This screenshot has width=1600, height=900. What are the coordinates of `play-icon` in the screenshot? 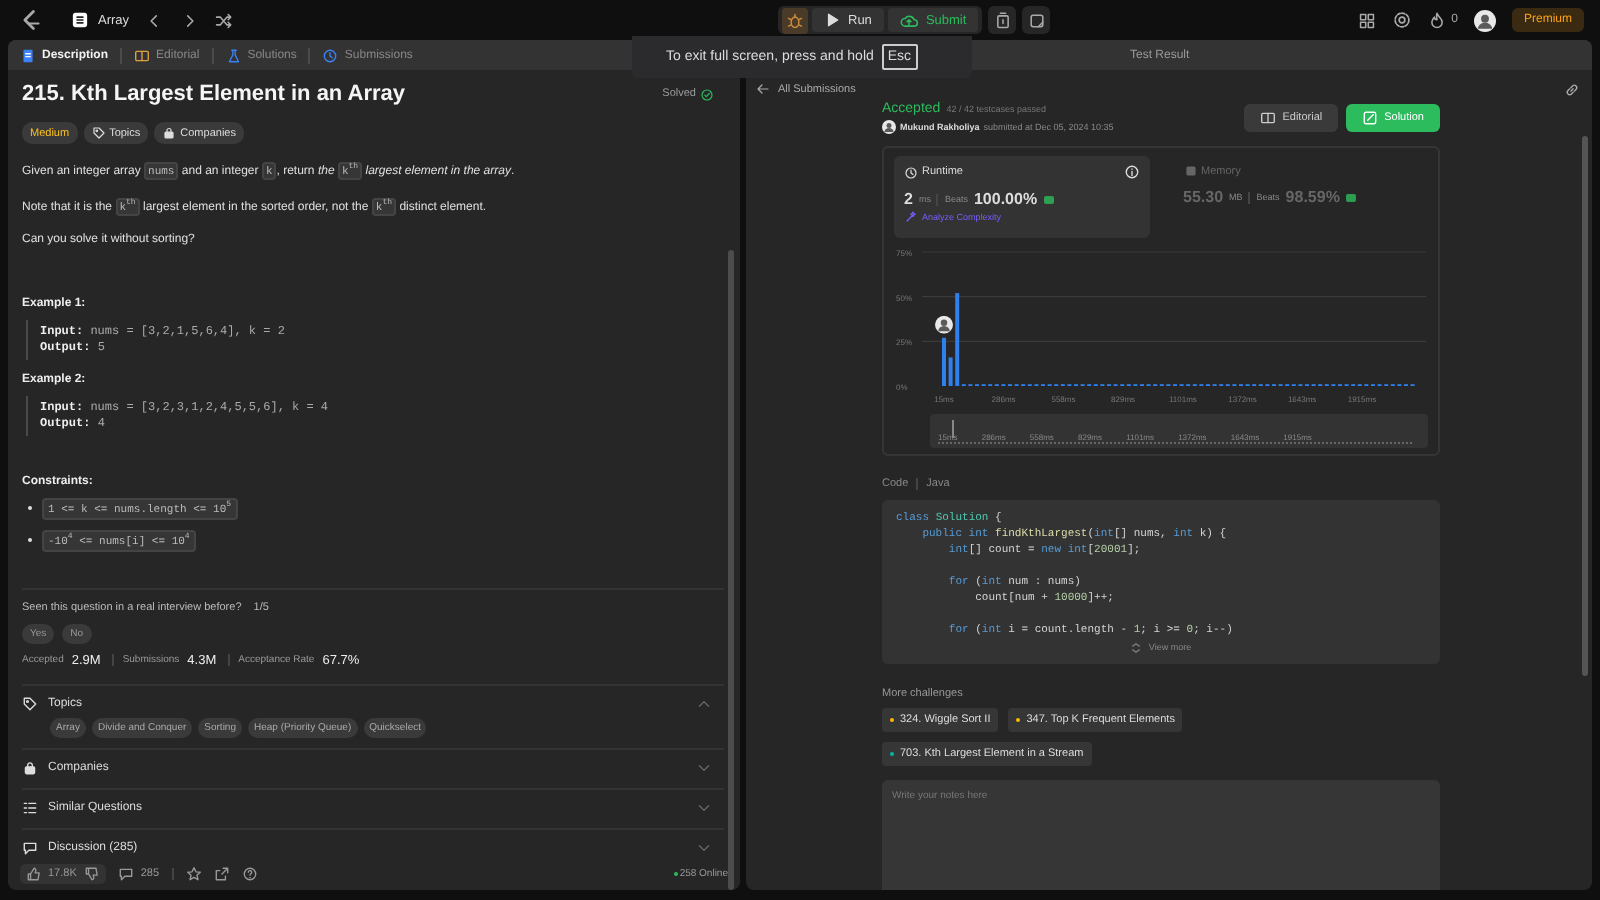 It's located at (832, 20).